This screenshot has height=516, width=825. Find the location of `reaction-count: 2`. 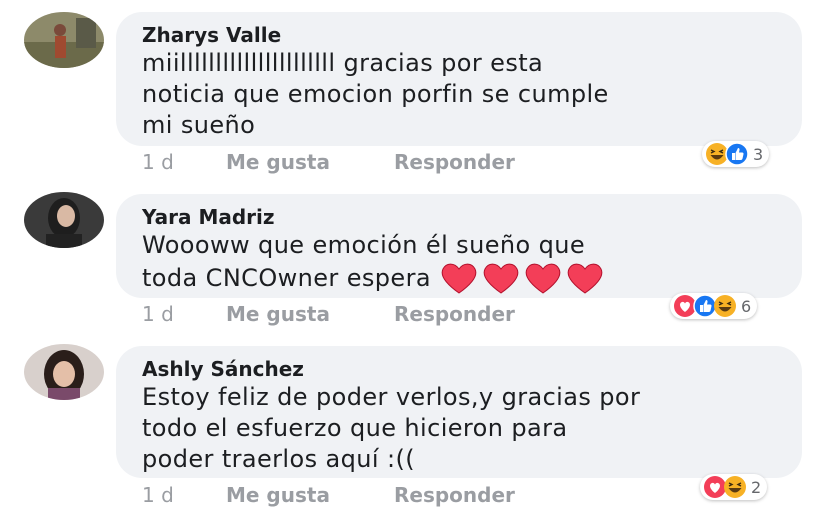

reaction-count: 2 is located at coordinates (756, 487).